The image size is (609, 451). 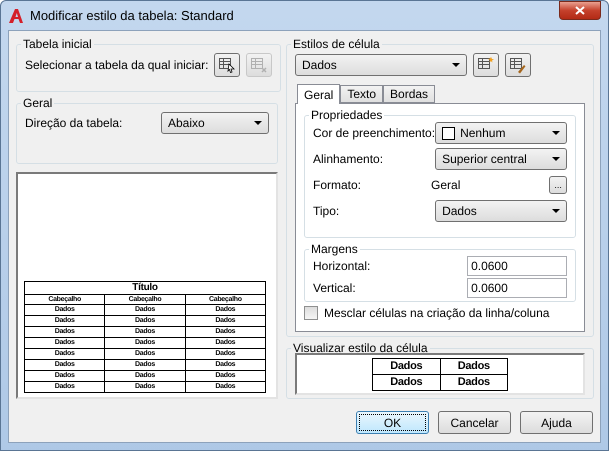 I want to click on group-title: Margens, so click(x=334, y=249).